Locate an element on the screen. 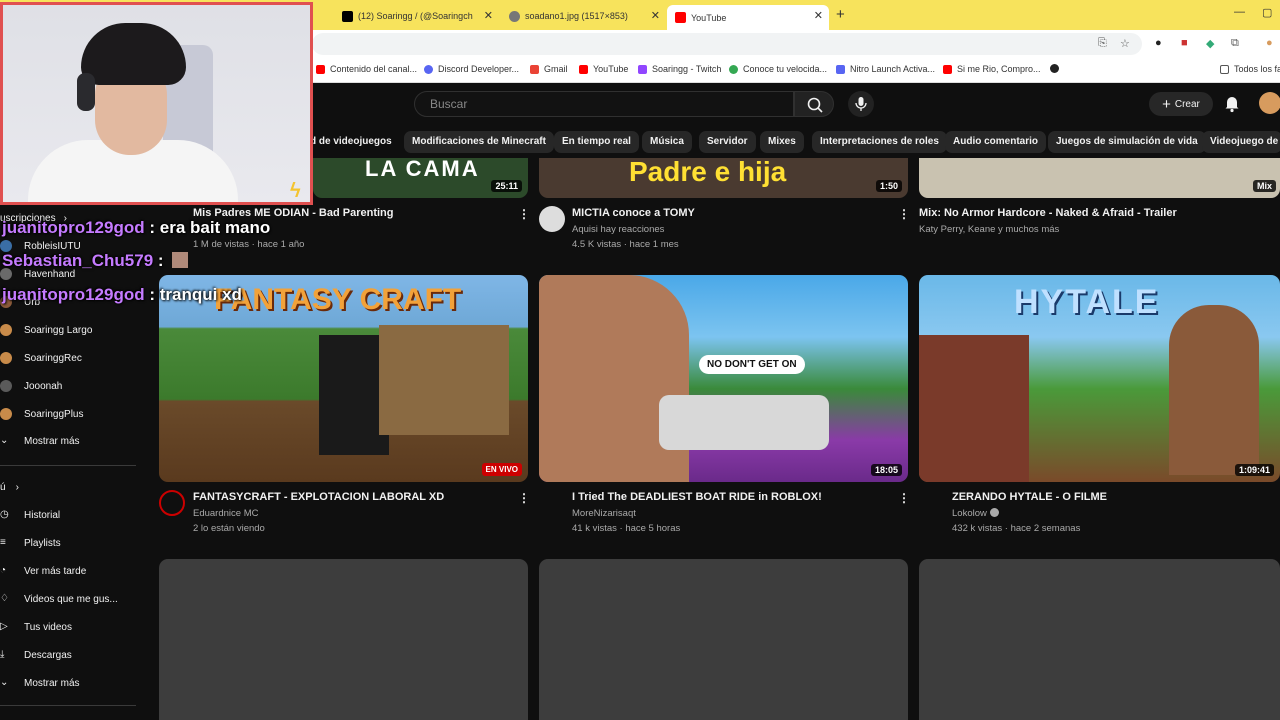  sidebar-item-history: ◷ Historial is located at coordinates (30, 515).